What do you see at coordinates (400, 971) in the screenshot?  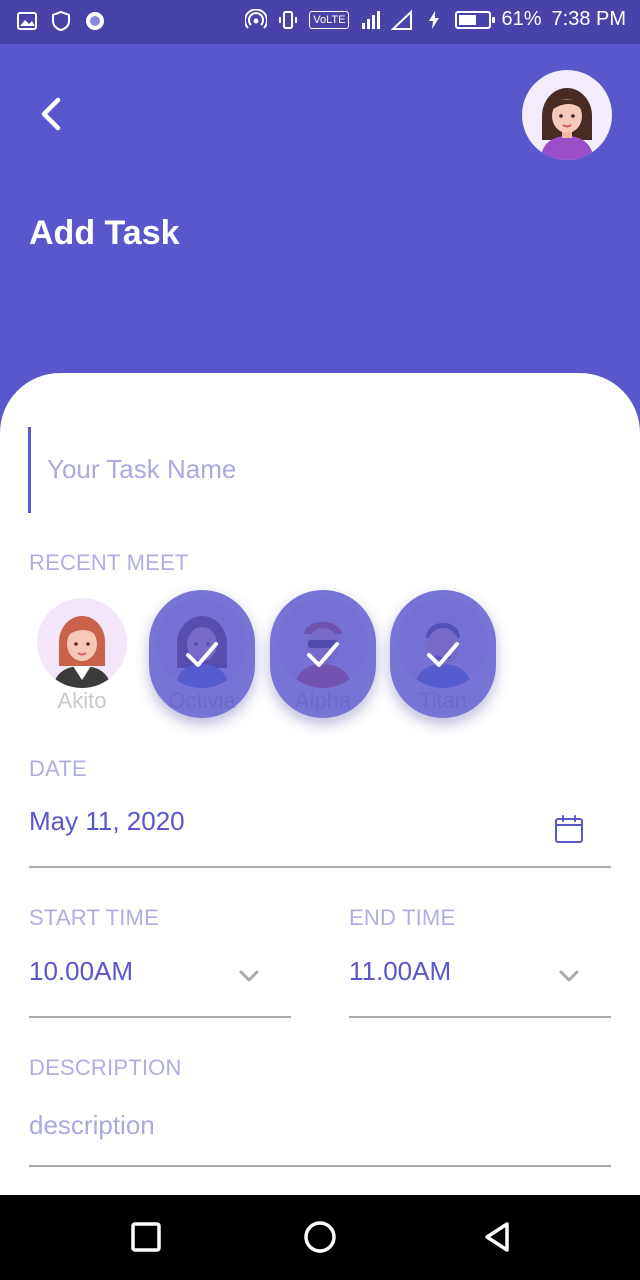 I see `end-time-value: 11.00AM` at bounding box center [400, 971].